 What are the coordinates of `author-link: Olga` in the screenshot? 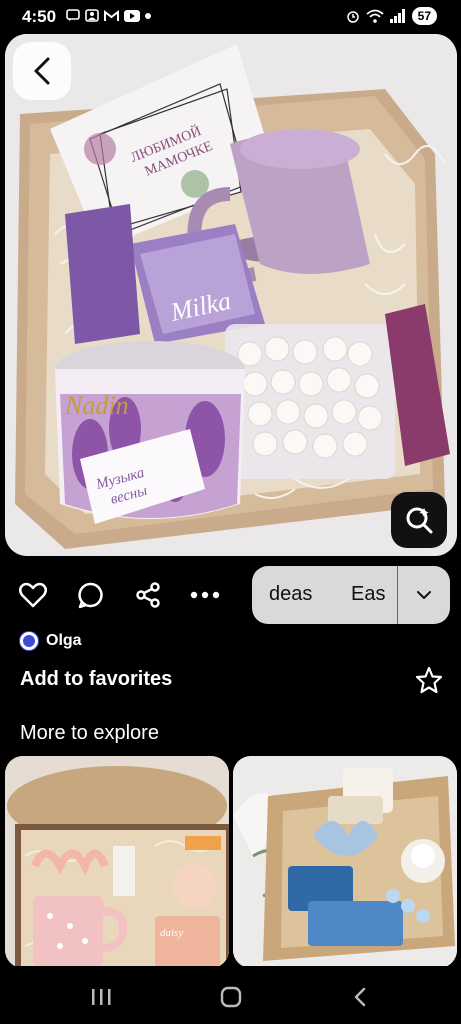 It's located at (51, 641).